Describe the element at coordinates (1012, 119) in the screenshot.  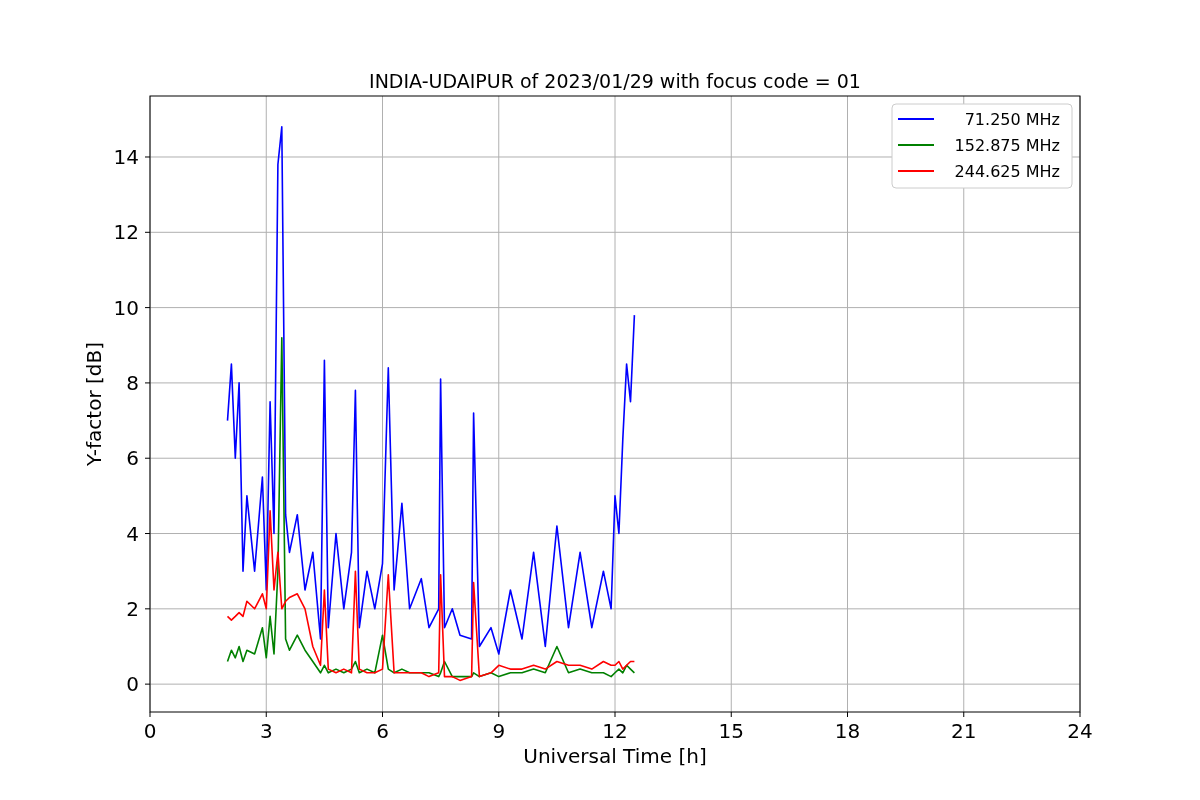
I see `legend-label: 71.250 MHz` at that location.